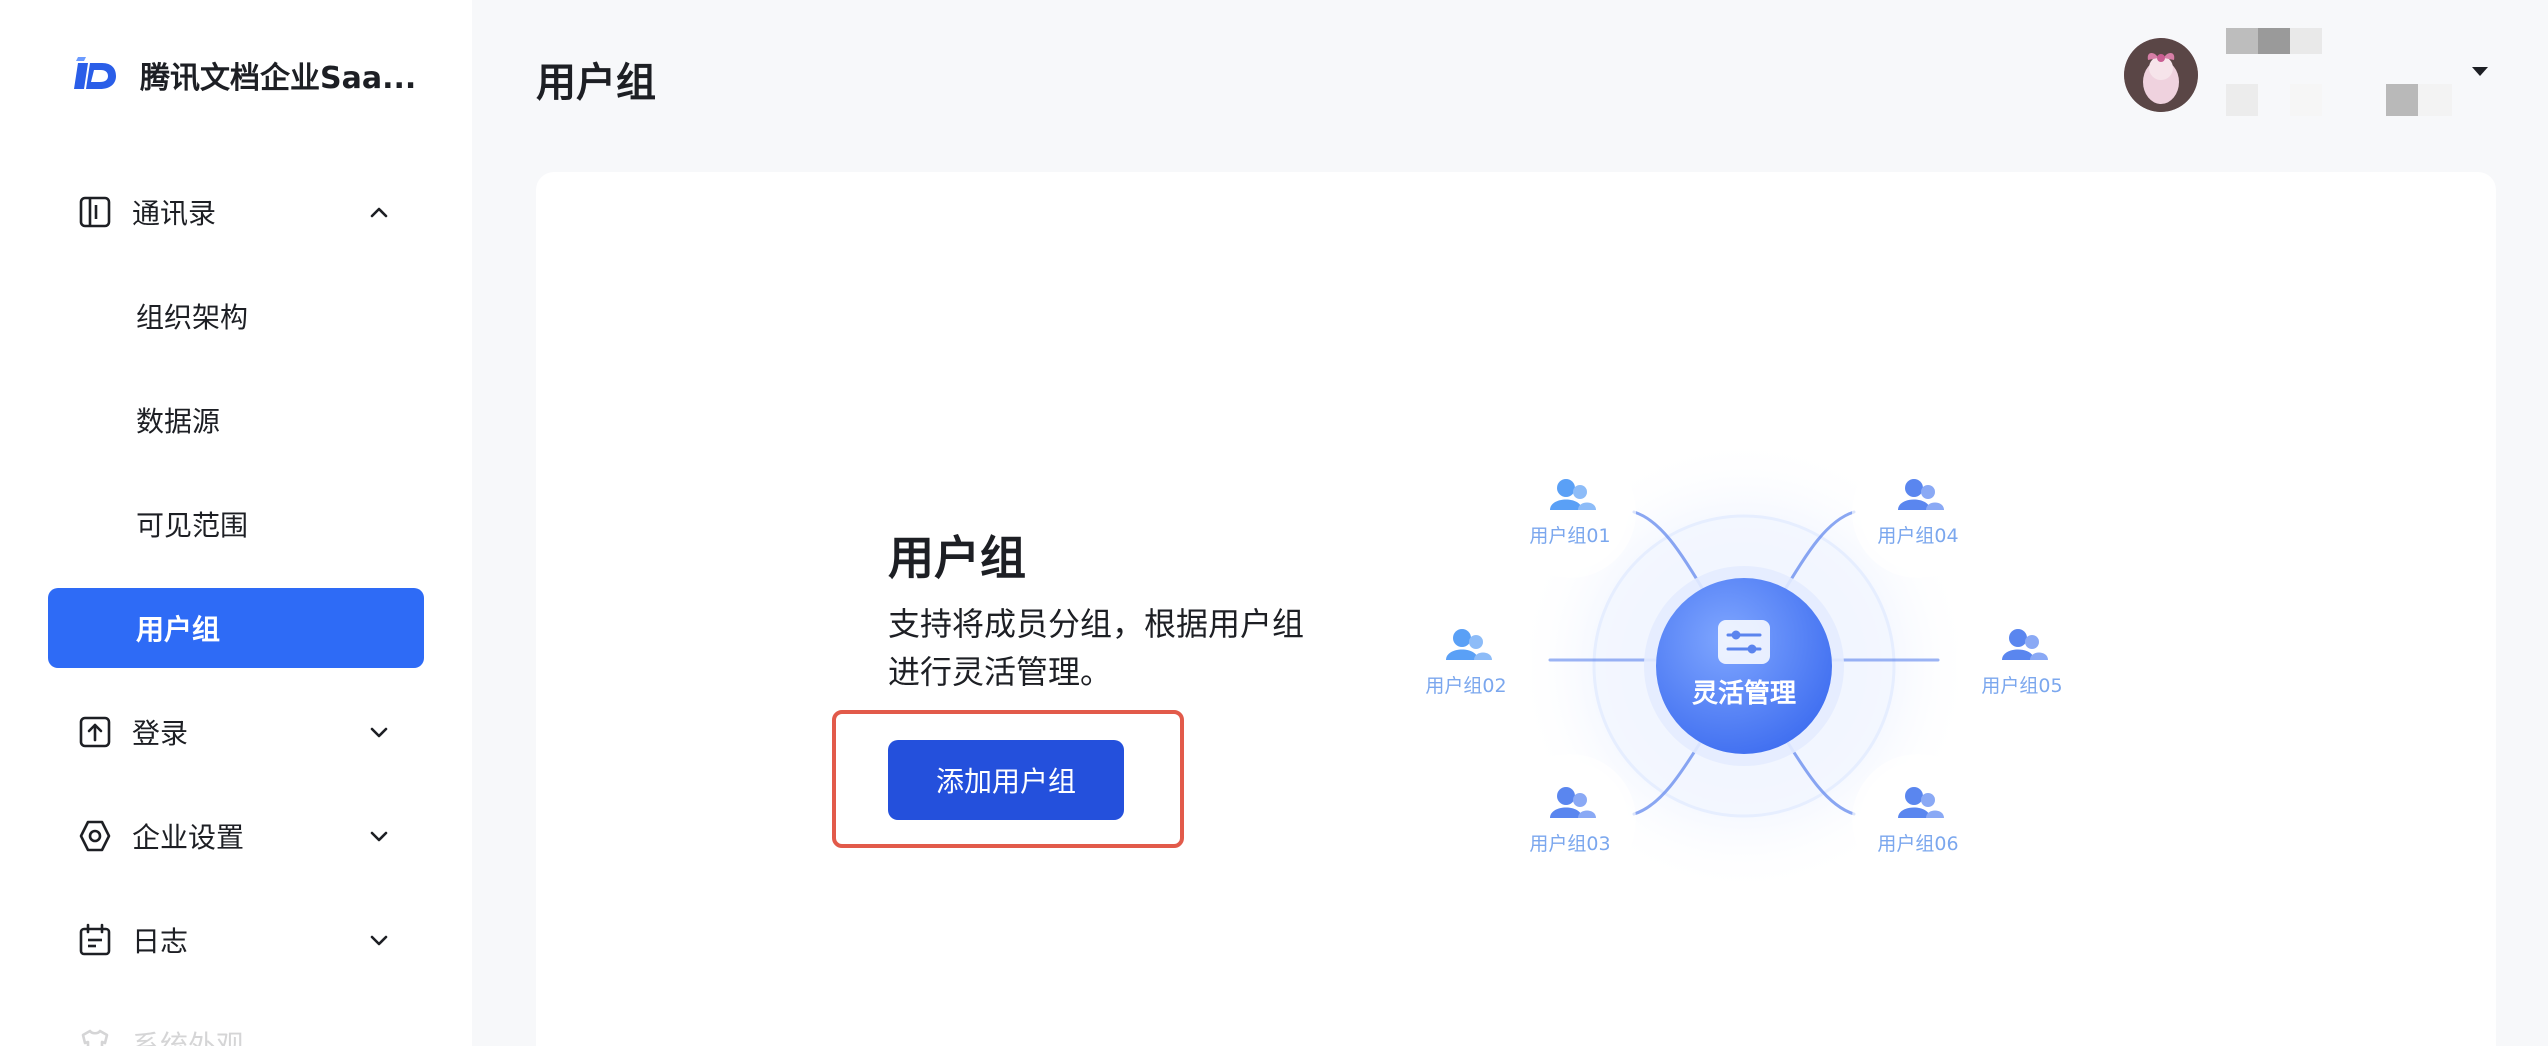 Image resolution: width=2548 pixels, height=1046 pixels. What do you see at coordinates (160, 733) in the screenshot?
I see `sidebar-item-label: 登录` at bounding box center [160, 733].